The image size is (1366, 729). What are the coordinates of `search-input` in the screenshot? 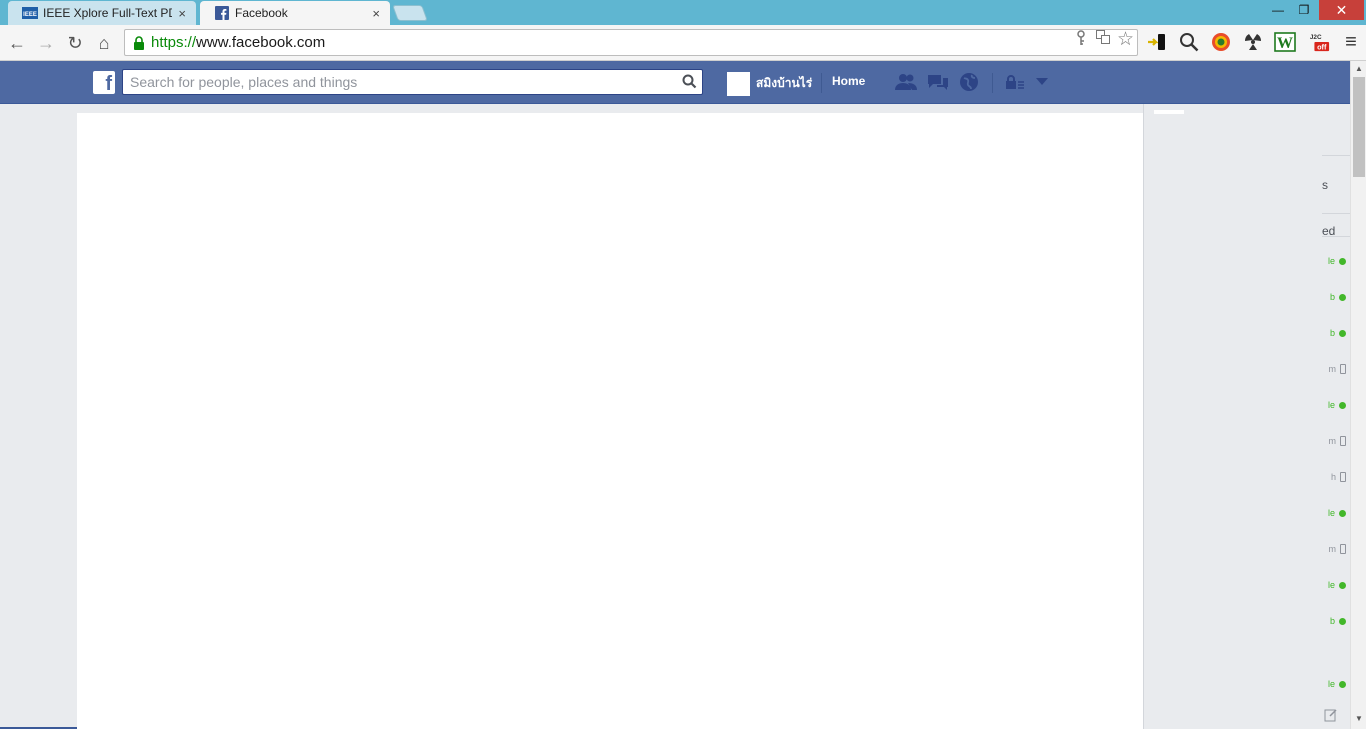 It's located at (412, 82).